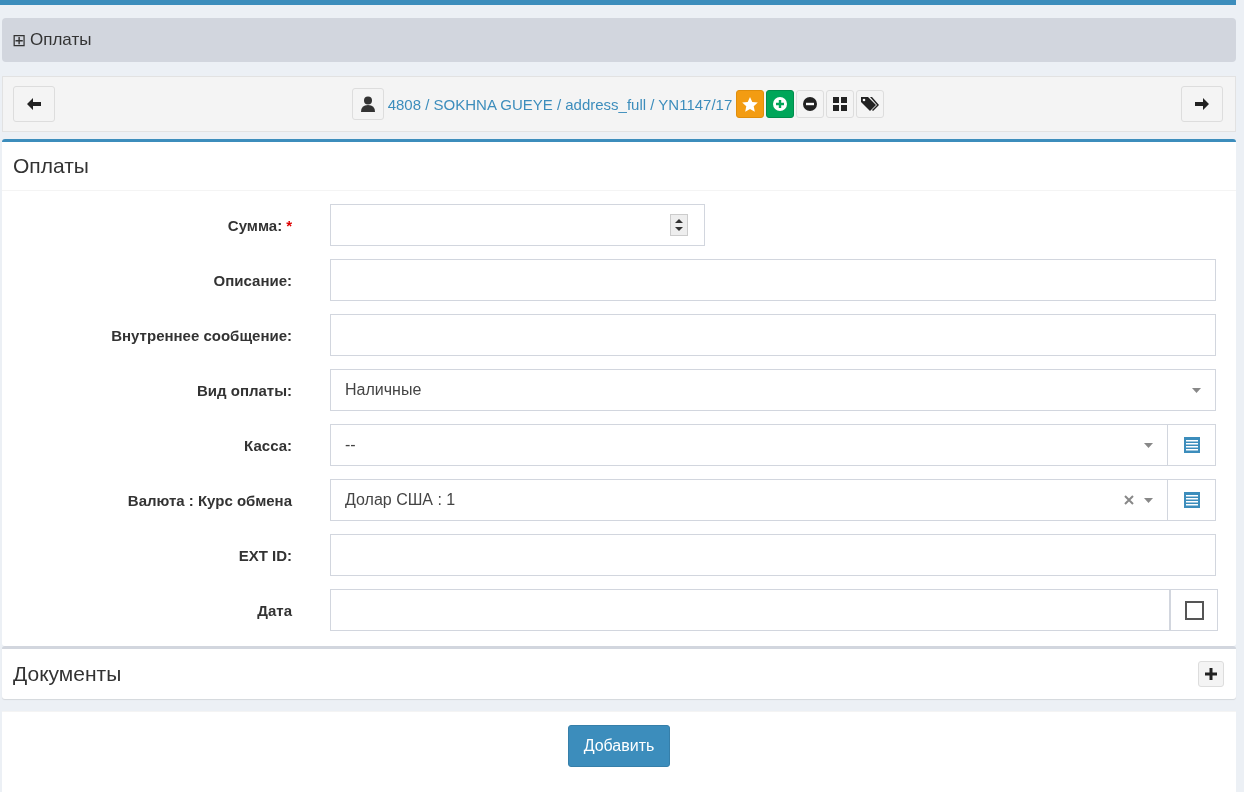 This screenshot has width=1244, height=792. What do you see at coordinates (61, 40) in the screenshot?
I see `collapse-bar-label: Оплаты` at bounding box center [61, 40].